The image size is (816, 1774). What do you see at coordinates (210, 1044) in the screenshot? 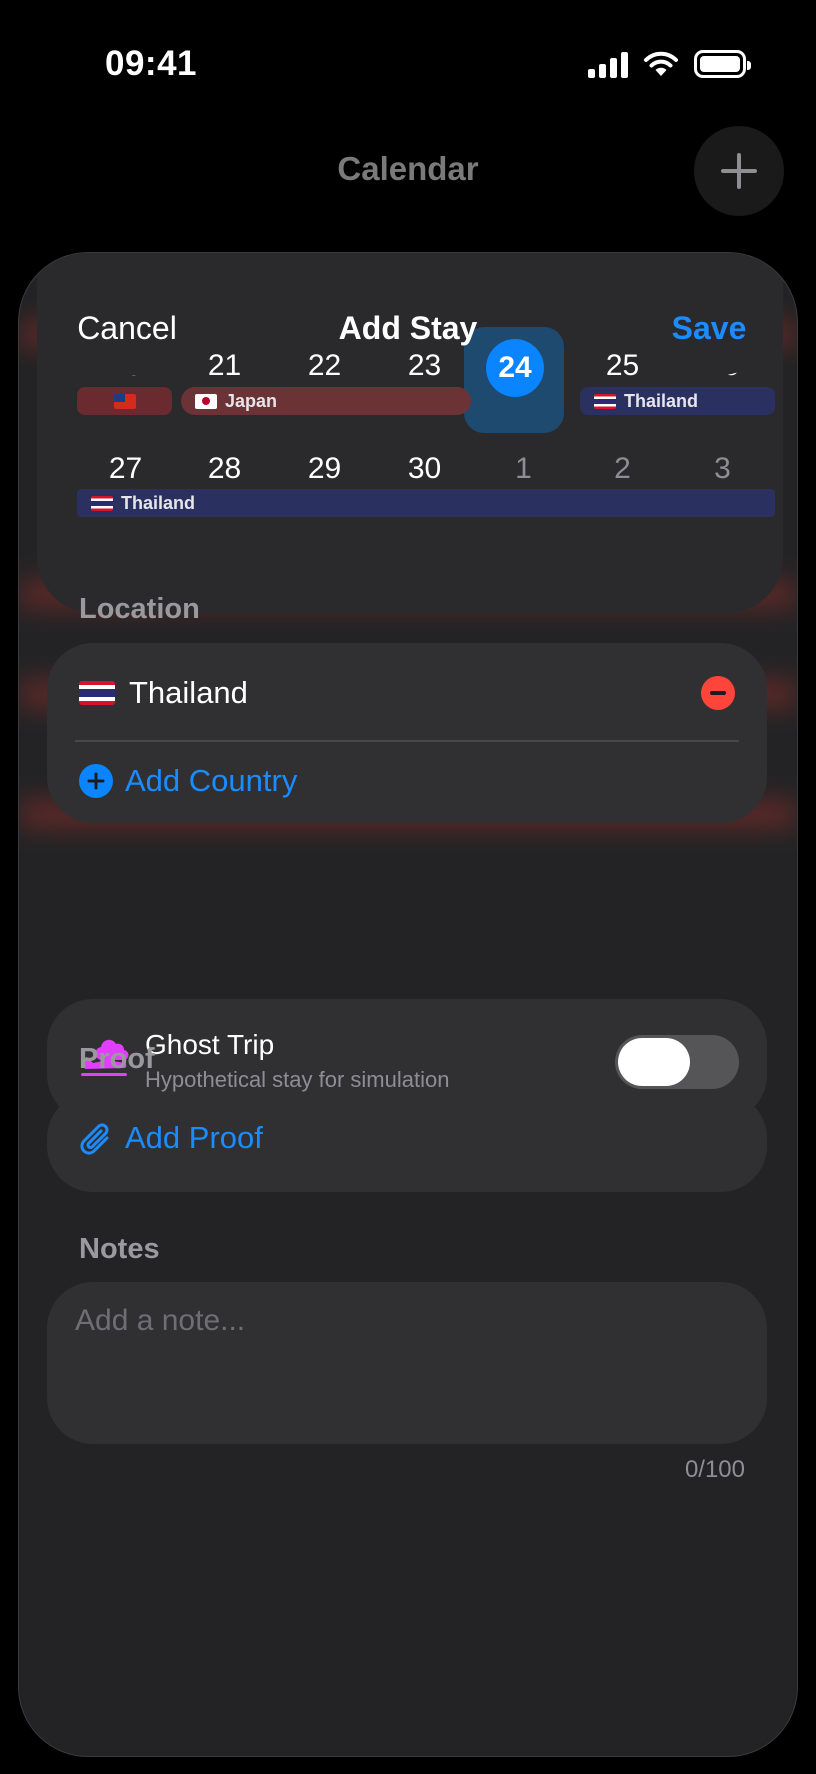
I see `ghost-trip-title: Ghost Trip` at bounding box center [210, 1044].